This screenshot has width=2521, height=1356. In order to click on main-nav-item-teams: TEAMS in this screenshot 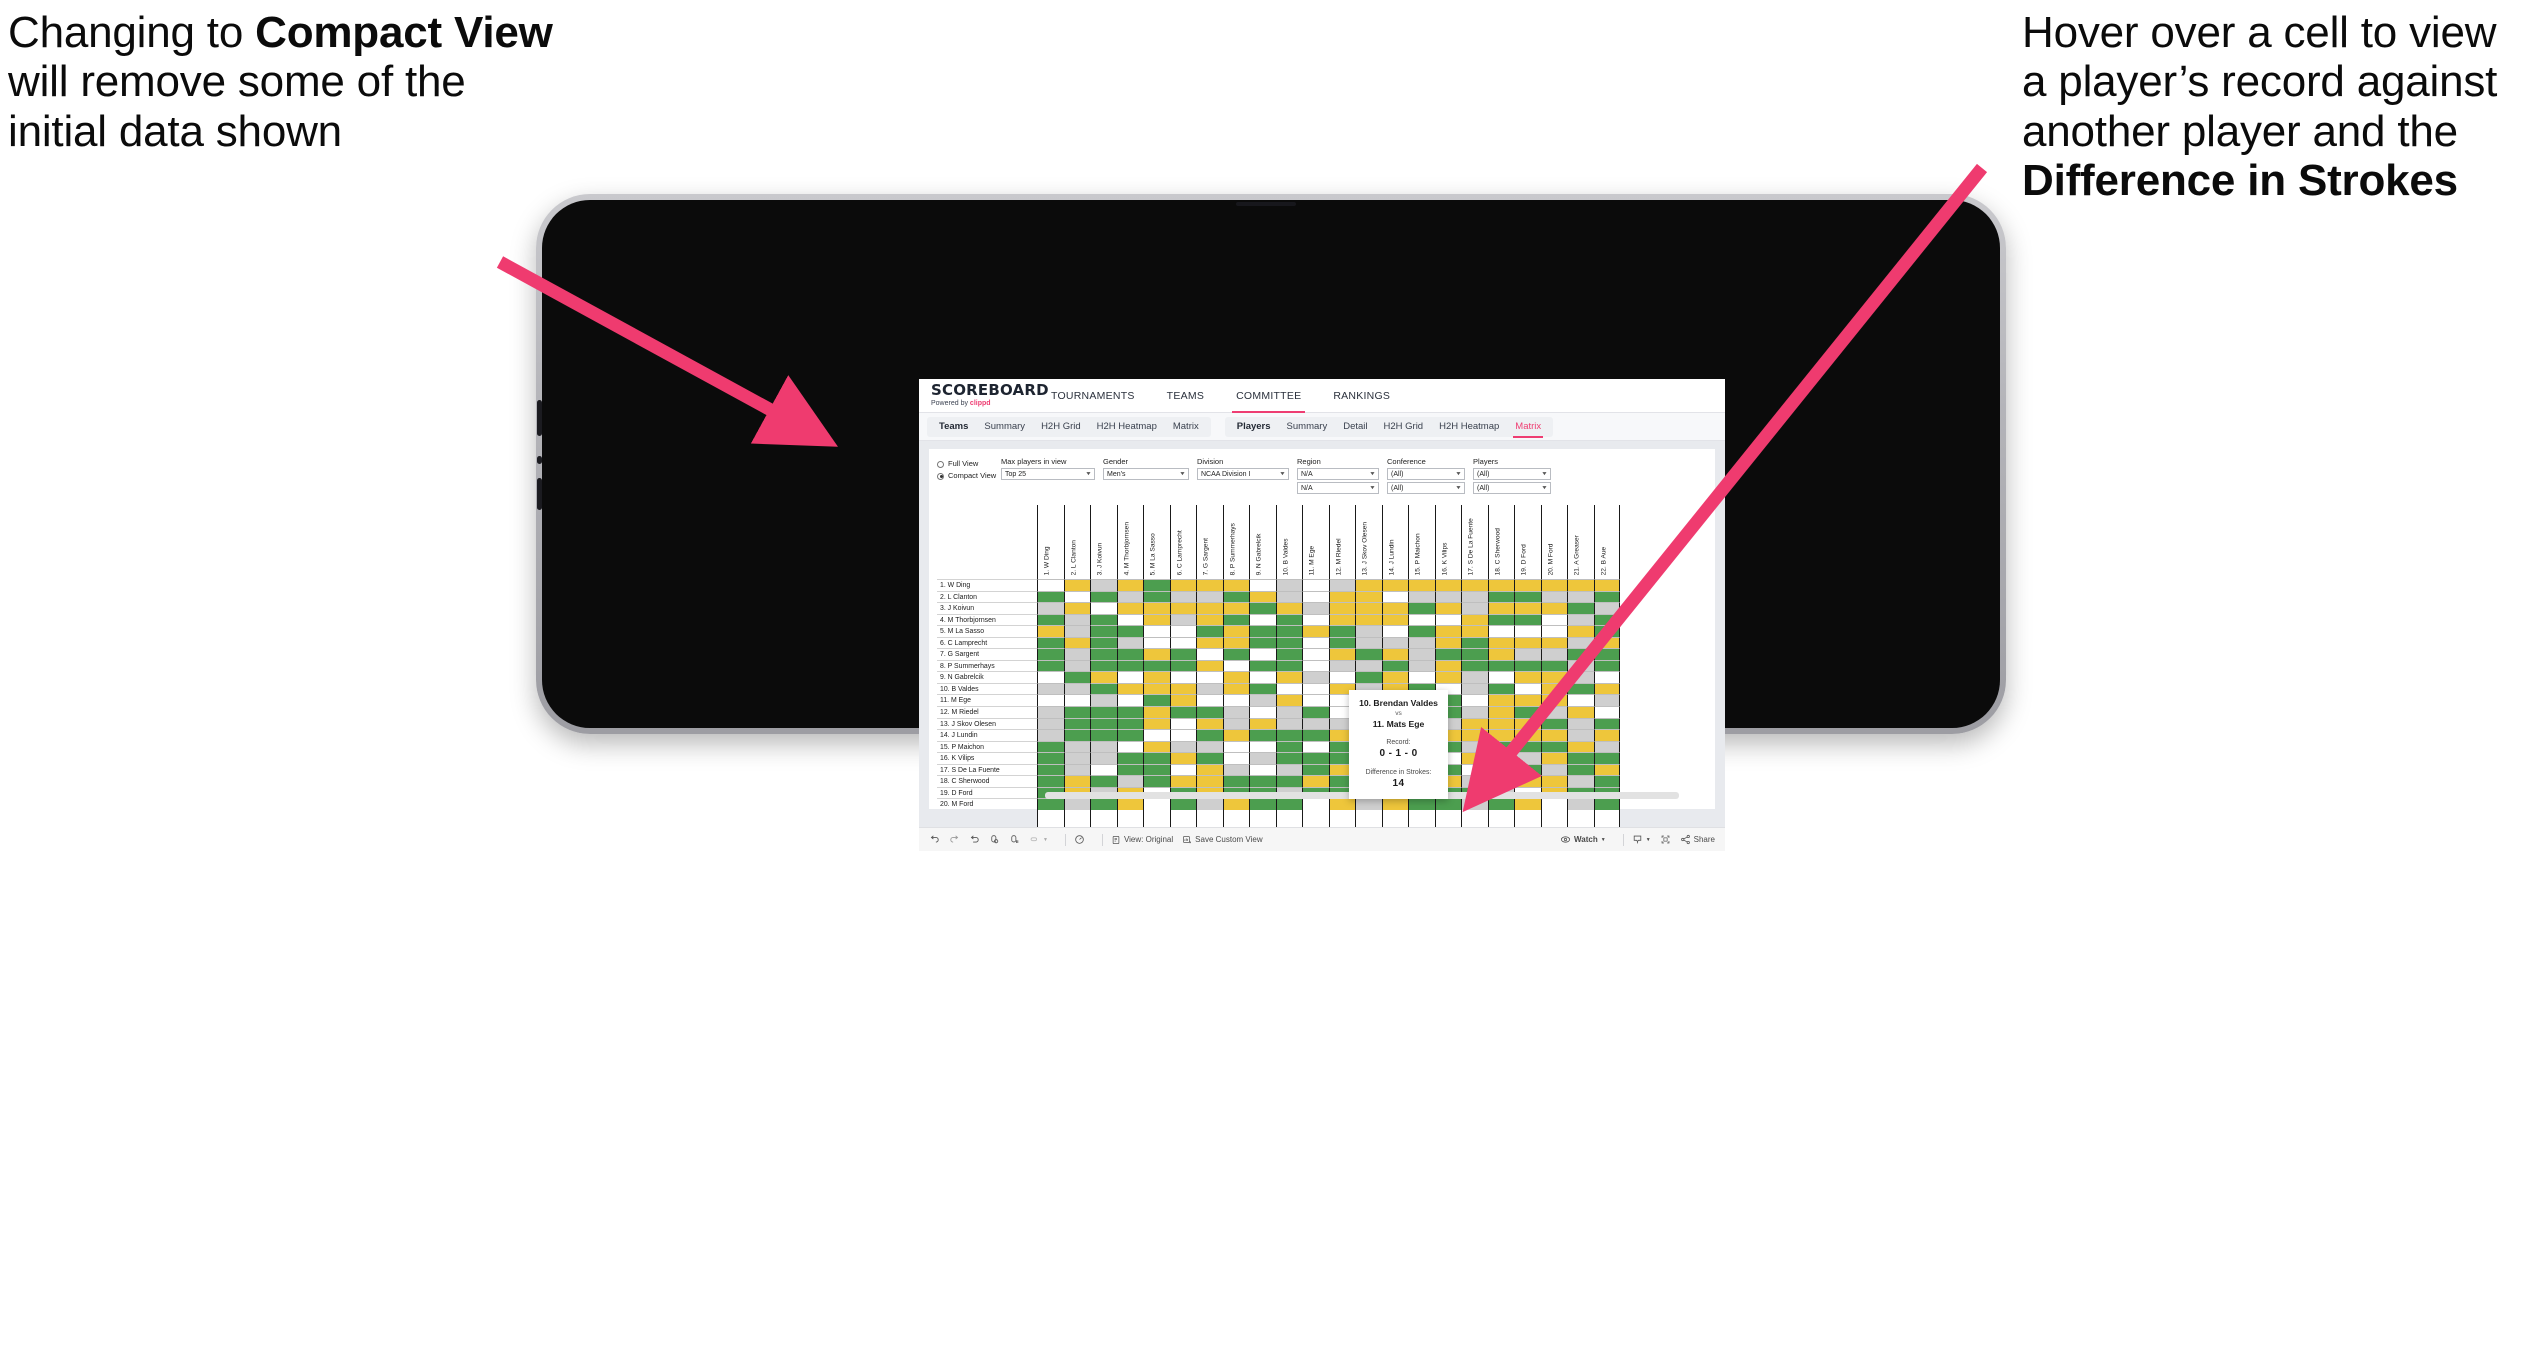, I will do `click(1185, 396)`.